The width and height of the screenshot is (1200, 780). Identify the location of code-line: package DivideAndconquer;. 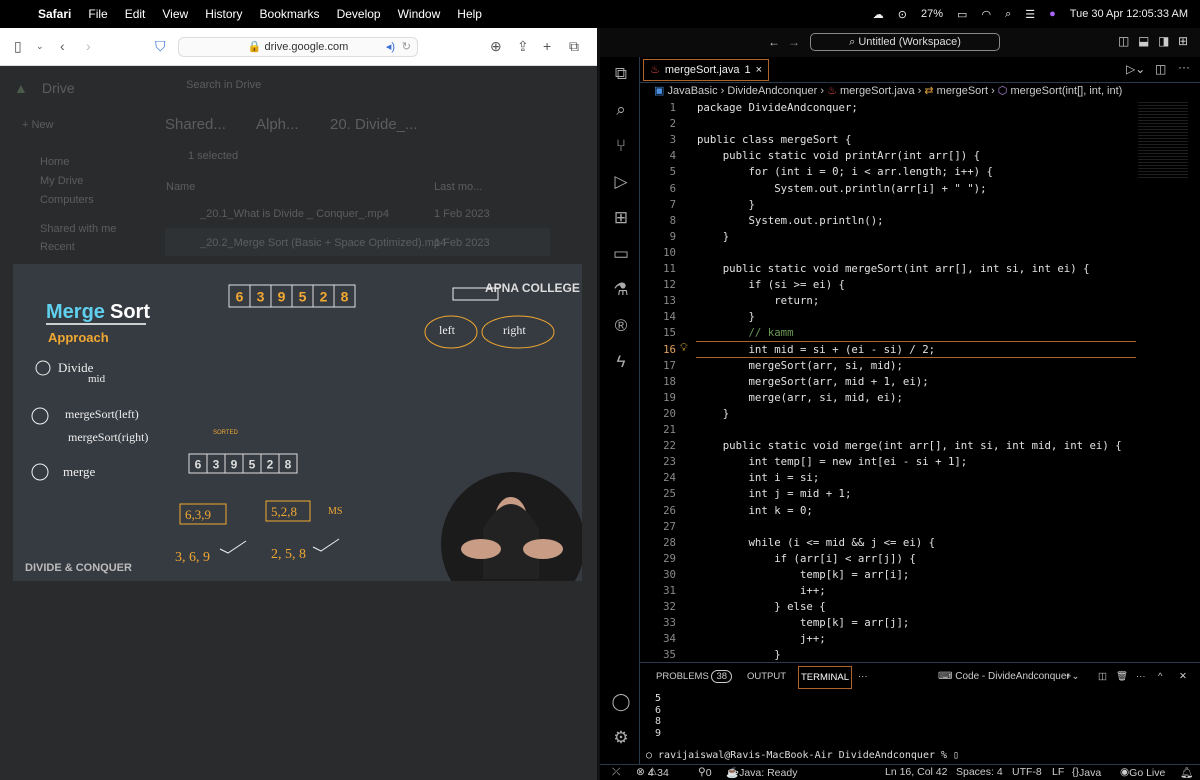
(777, 108).